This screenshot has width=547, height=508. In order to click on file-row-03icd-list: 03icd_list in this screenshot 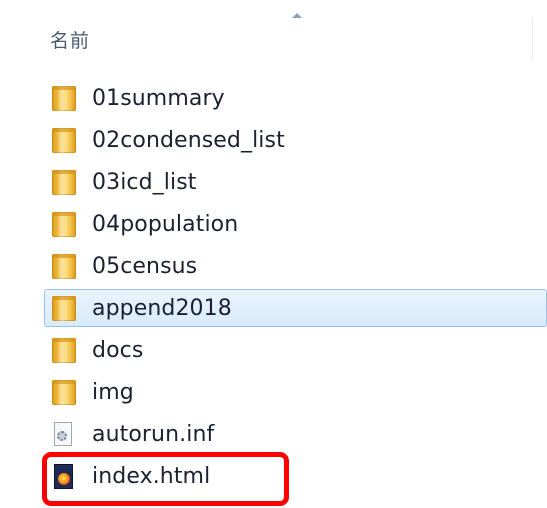, I will do `click(273, 183)`.